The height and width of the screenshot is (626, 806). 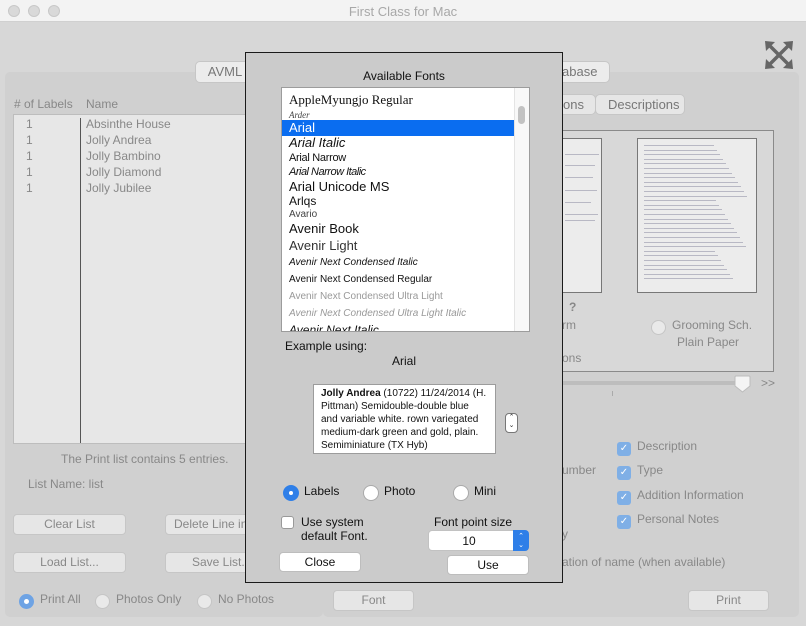 I want to click on print-list-summary: The Print list contains 5 entries., so click(x=145, y=459).